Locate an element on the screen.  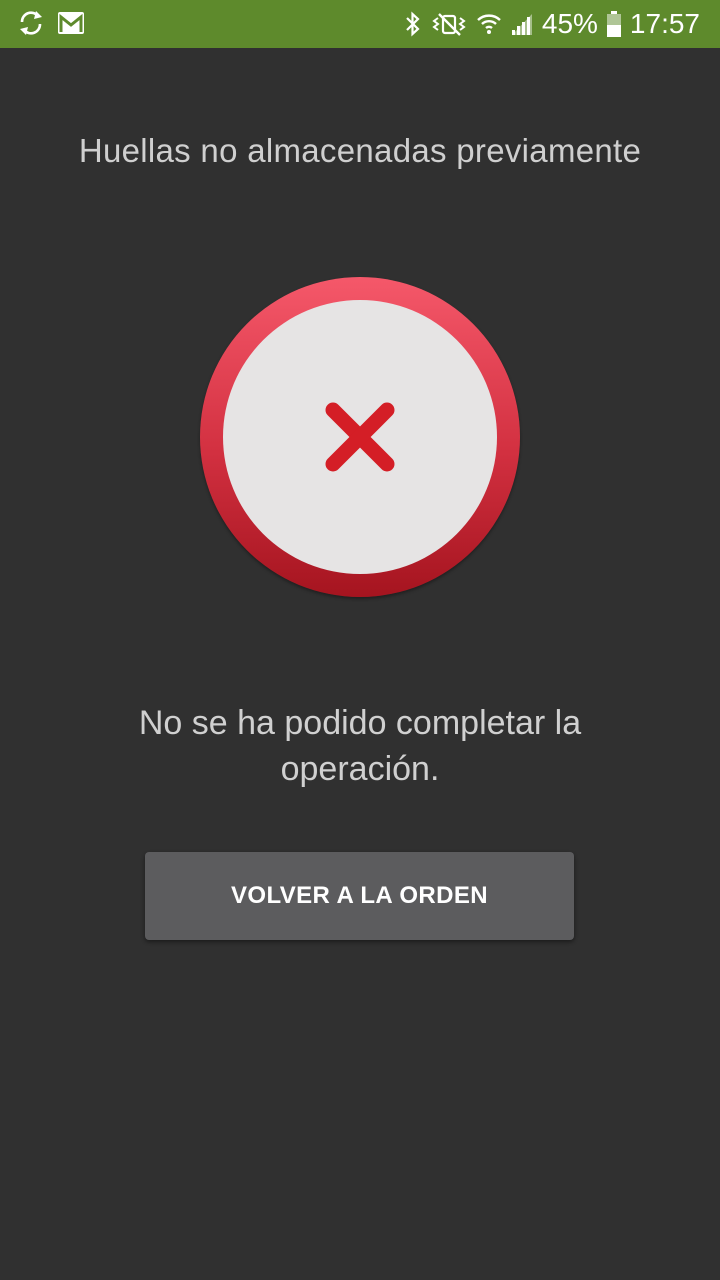
vibrate-icon is located at coordinates (449, 24).